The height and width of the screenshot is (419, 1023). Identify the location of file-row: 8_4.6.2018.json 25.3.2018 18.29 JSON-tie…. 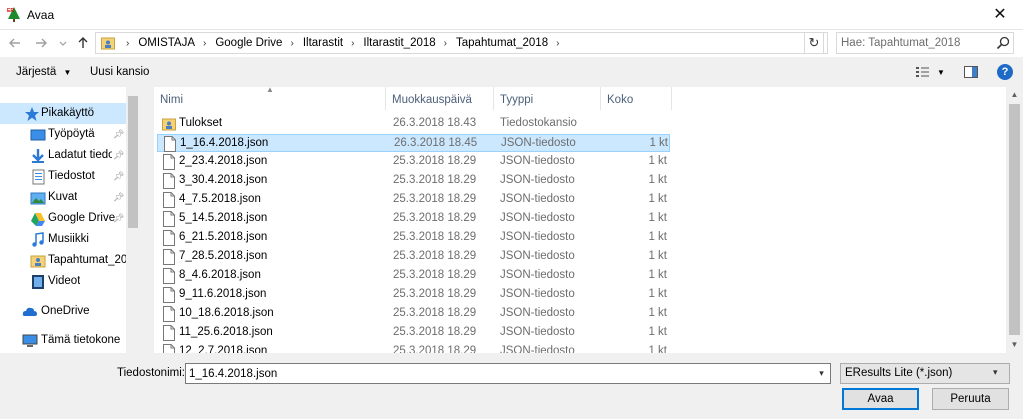
(413, 276).